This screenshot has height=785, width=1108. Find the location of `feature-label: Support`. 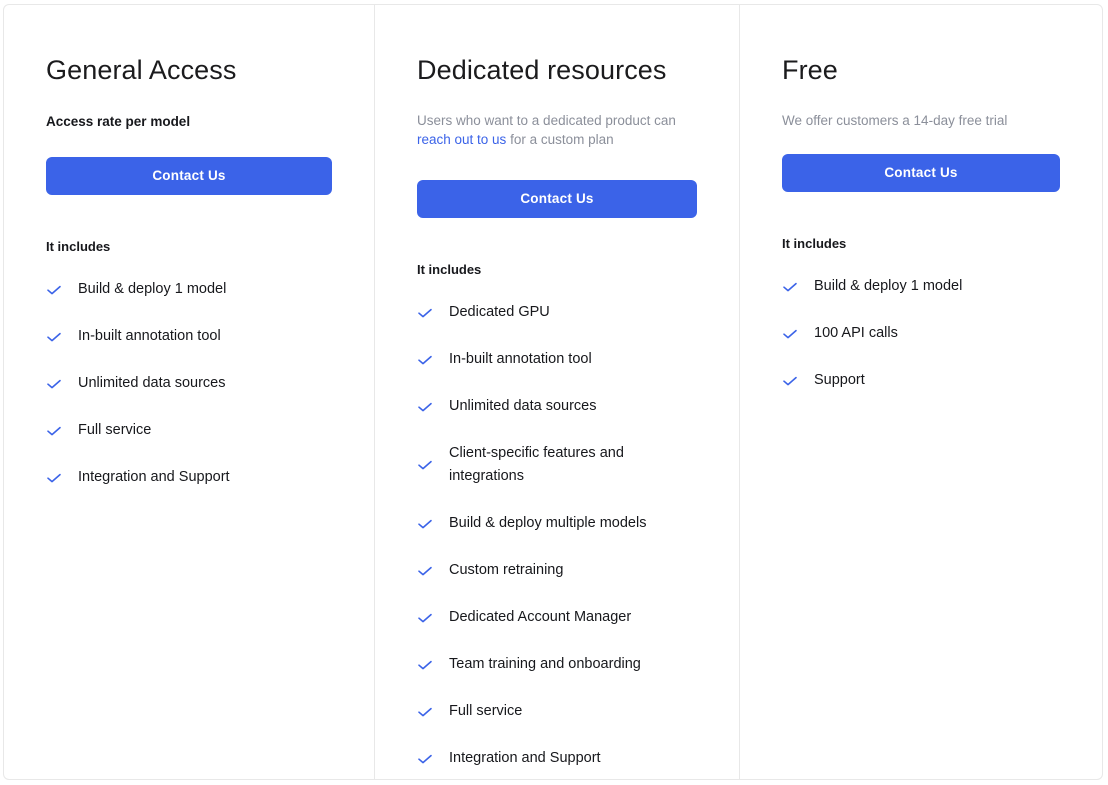

feature-label: Support is located at coordinates (839, 380).